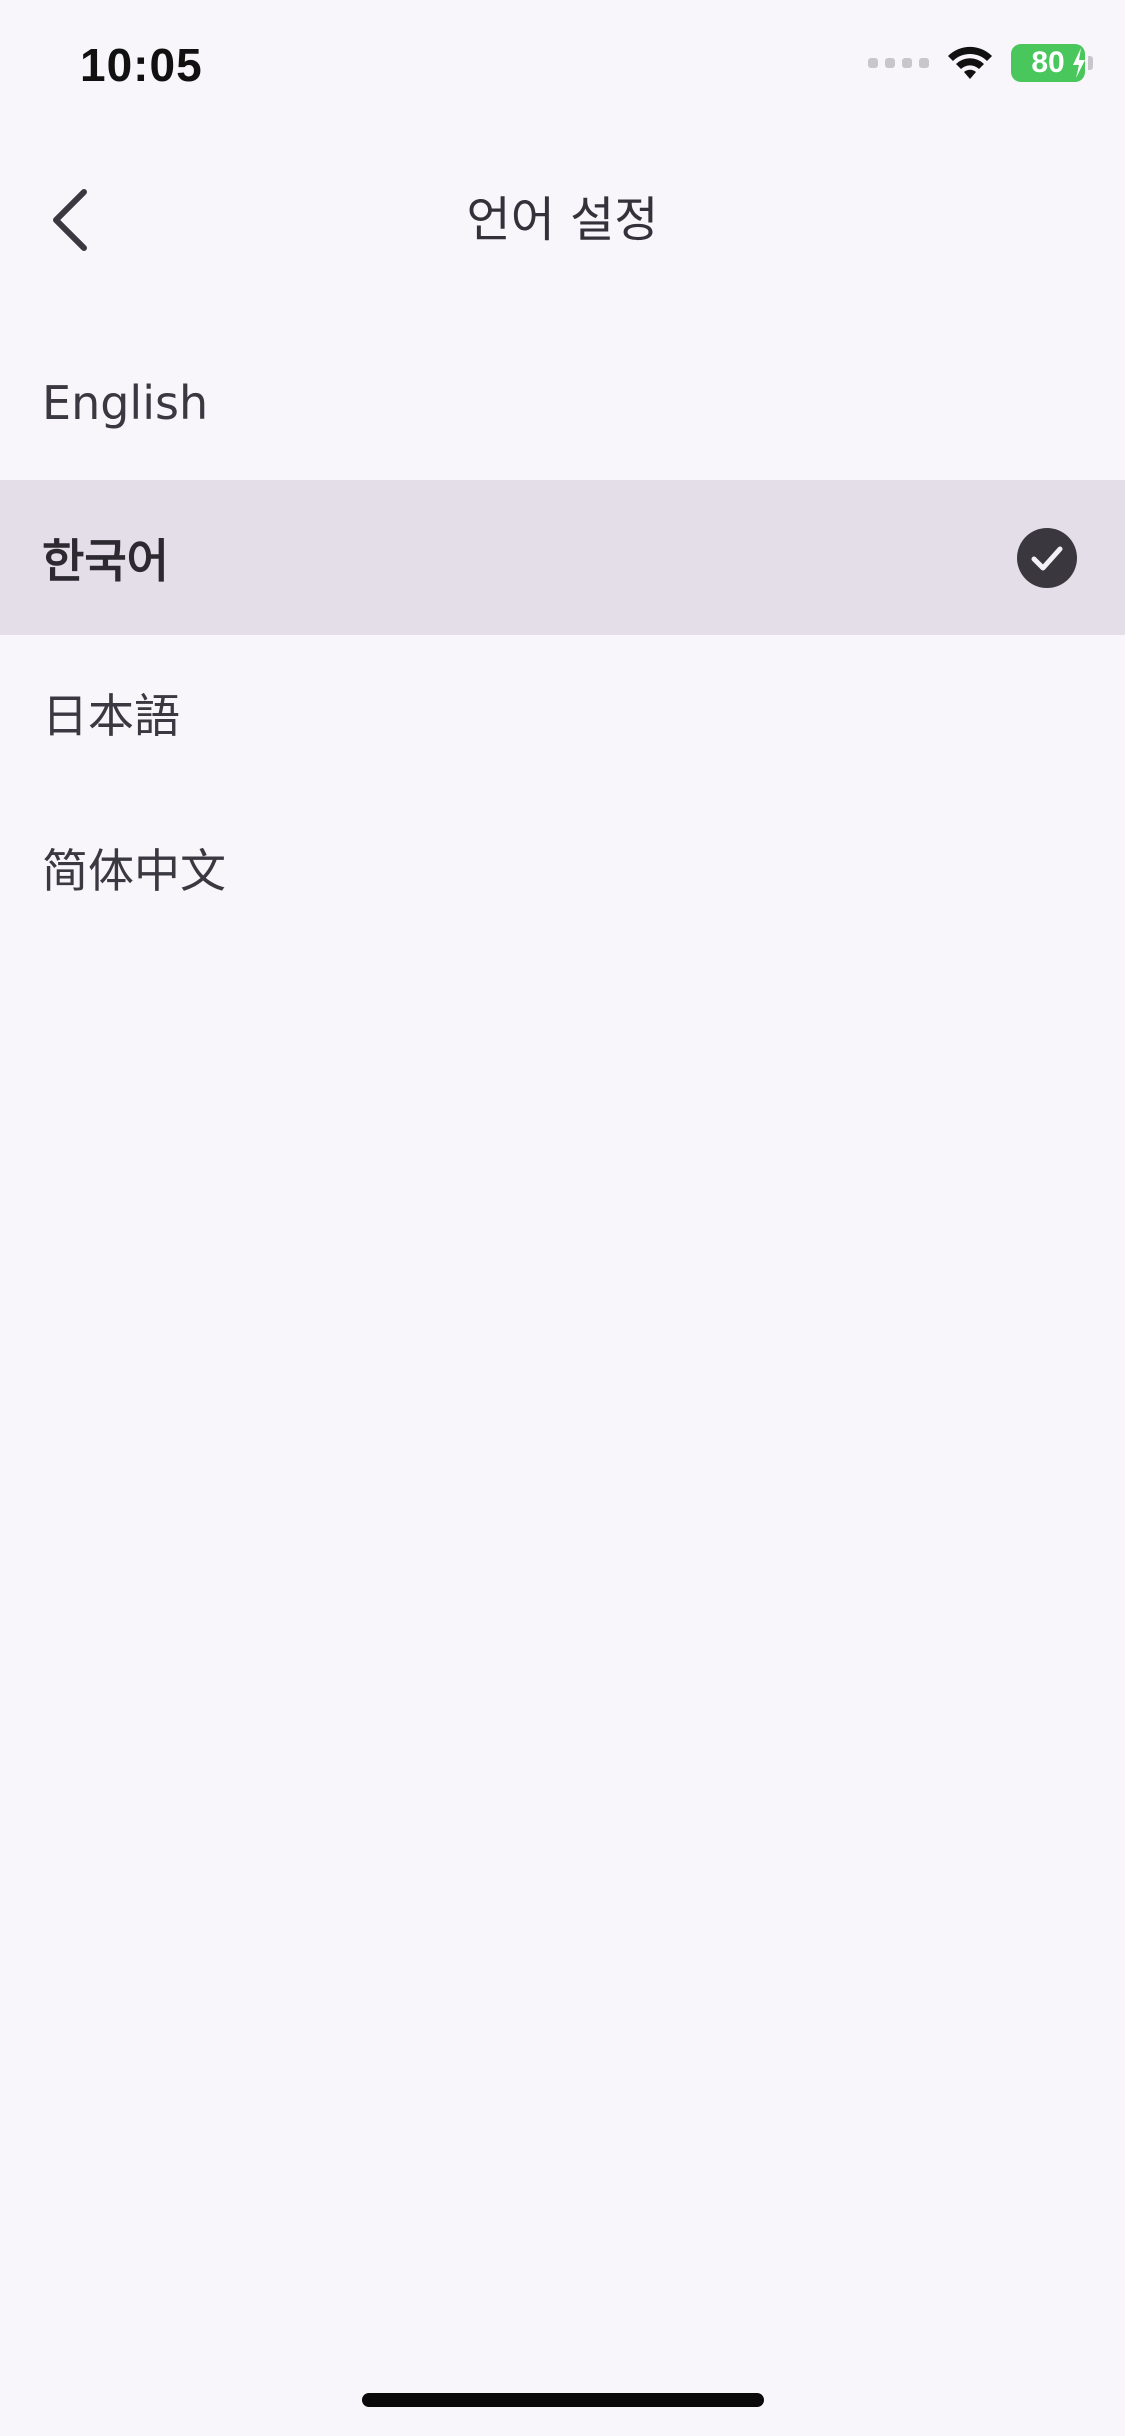  What do you see at coordinates (562, 867) in the screenshot?
I see `language-item-simplified-chinese: 简体中文` at bounding box center [562, 867].